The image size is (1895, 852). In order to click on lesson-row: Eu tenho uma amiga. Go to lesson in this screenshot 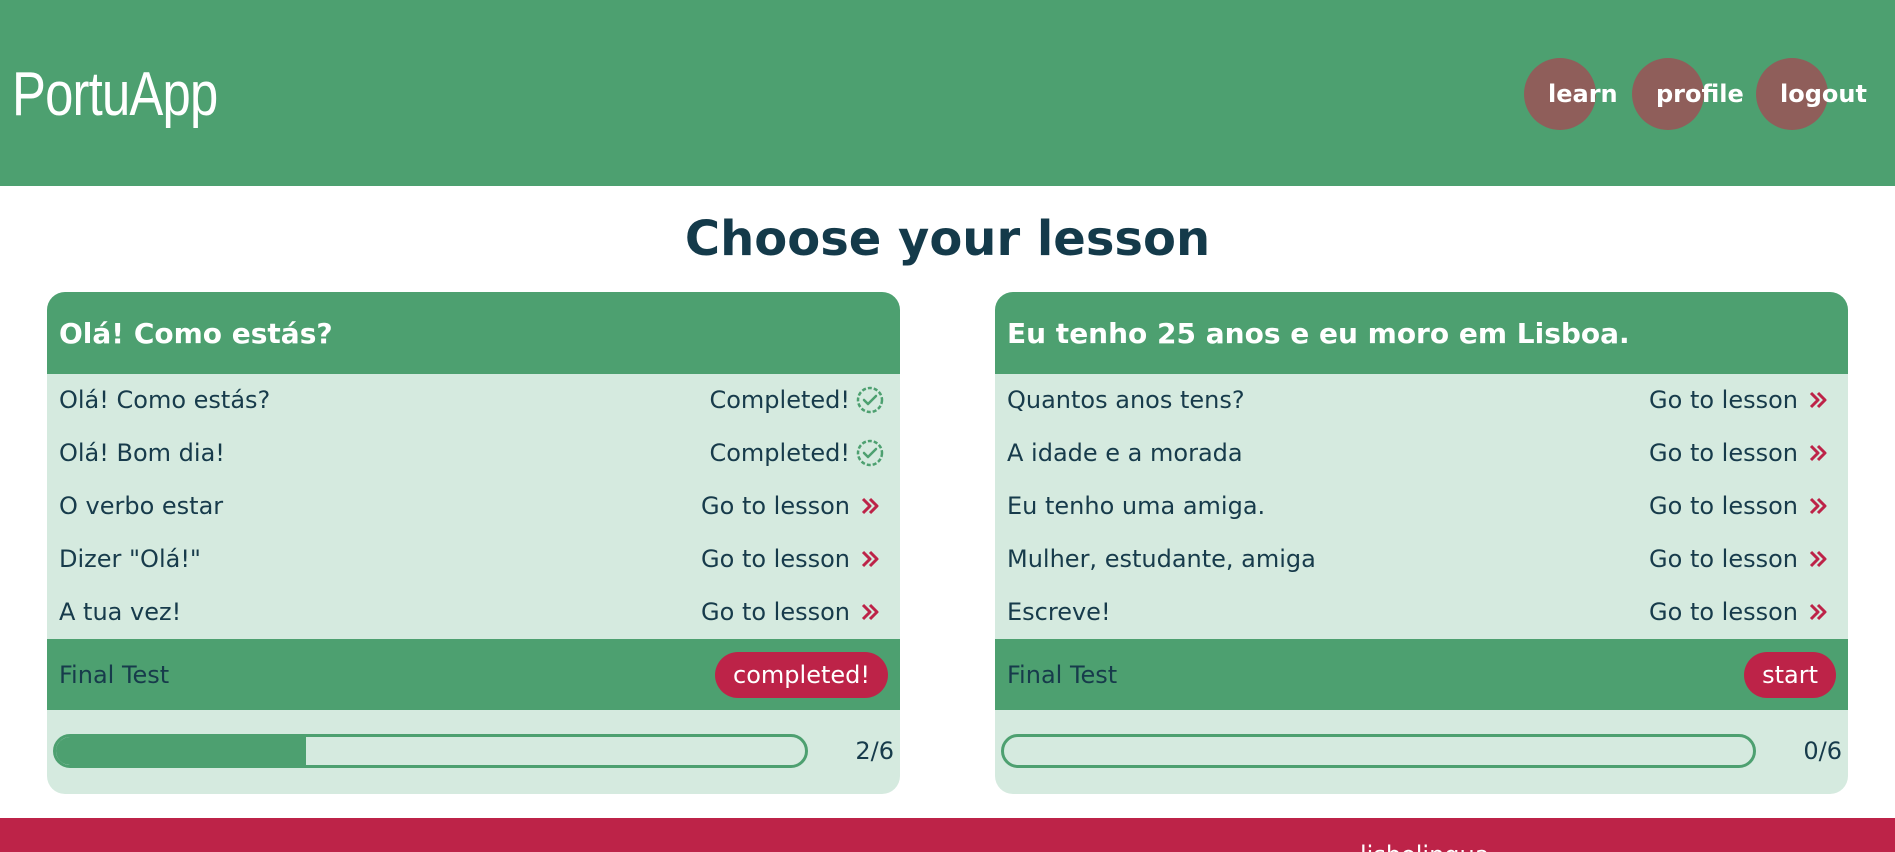, I will do `click(1421, 506)`.